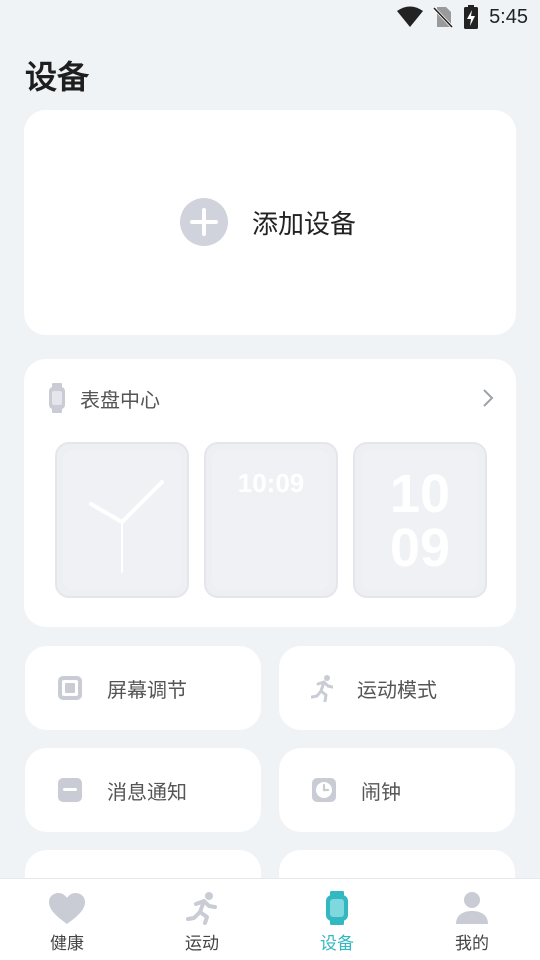 The height and width of the screenshot is (960, 540). What do you see at coordinates (57, 77) in the screenshot?
I see `page-title: 设备` at bounding box center [57, 77].